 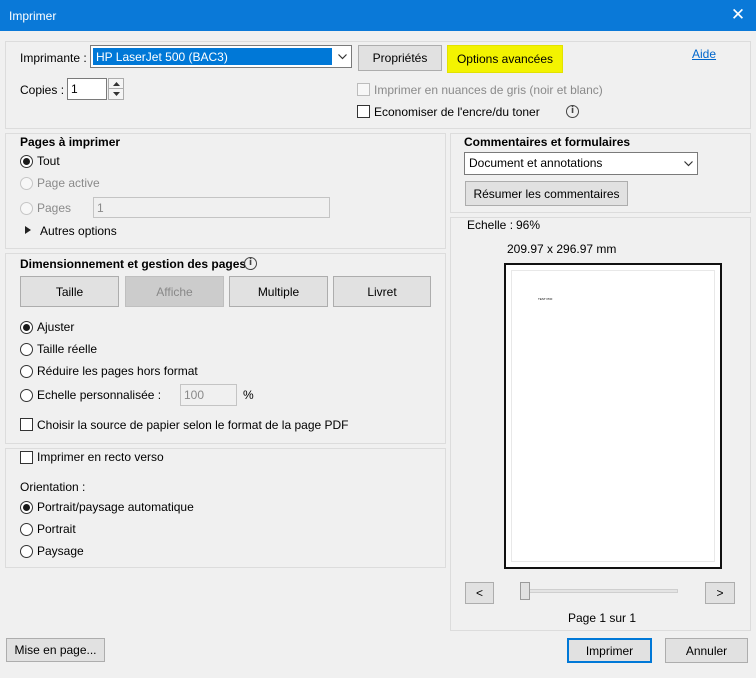 I want to click on percent-label: %, so click(x=248, y=395).